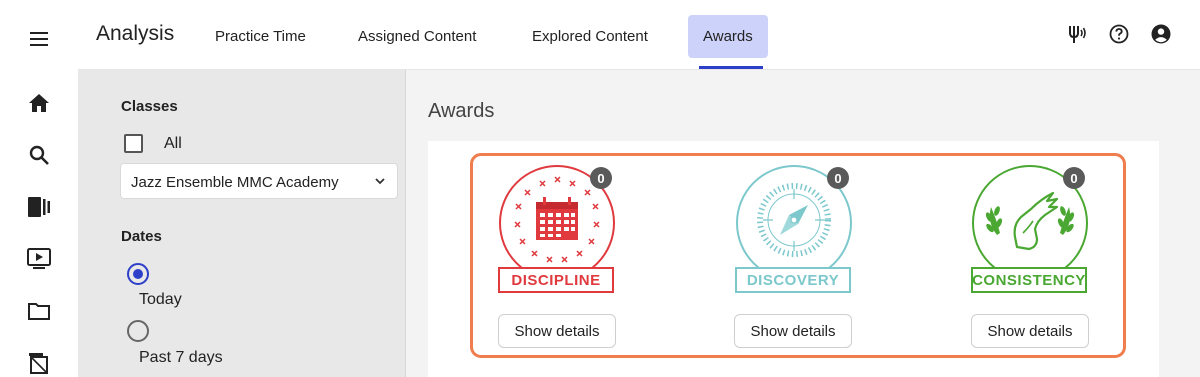  Describe the element at coordinates (135, 33) in the screenshot. I see `page-title: Analysis` at that location.